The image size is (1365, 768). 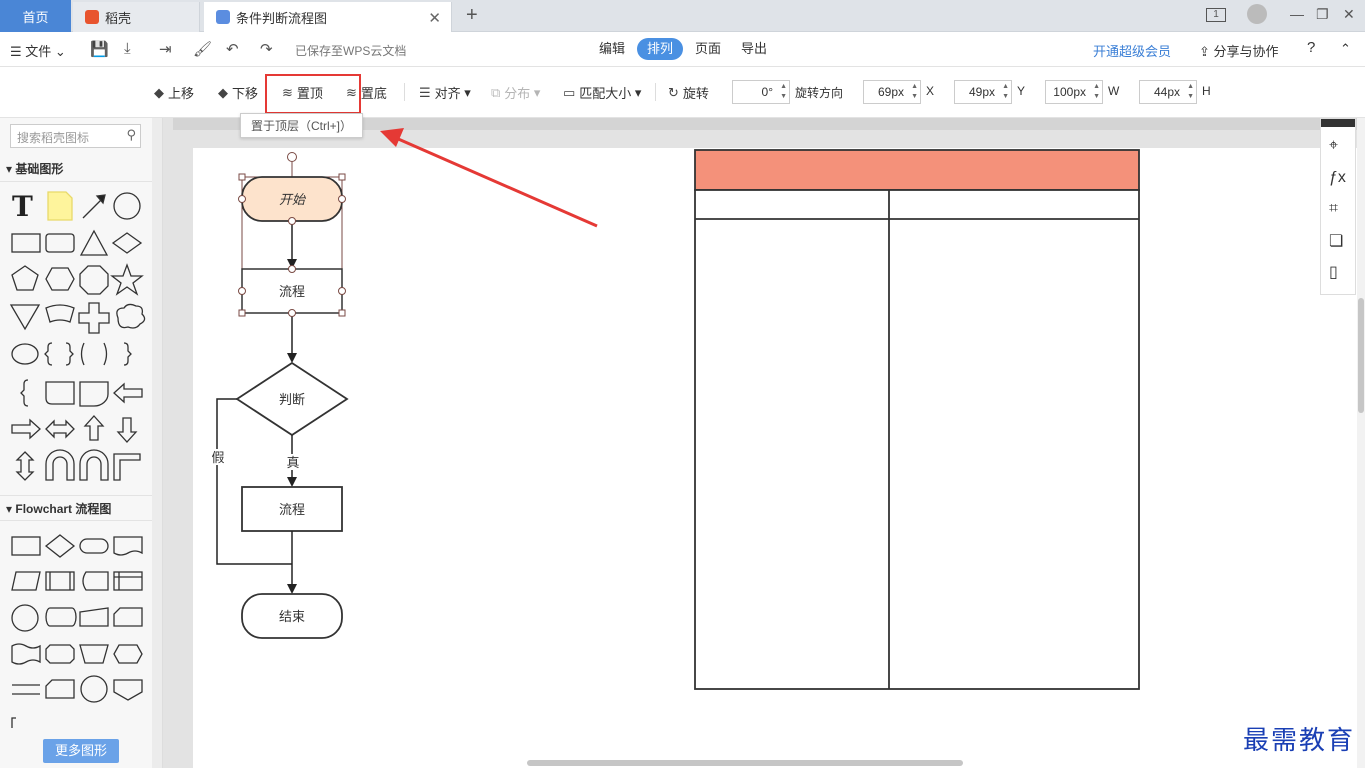 I want to click on false-label: 假, so click(x=217, y=457).